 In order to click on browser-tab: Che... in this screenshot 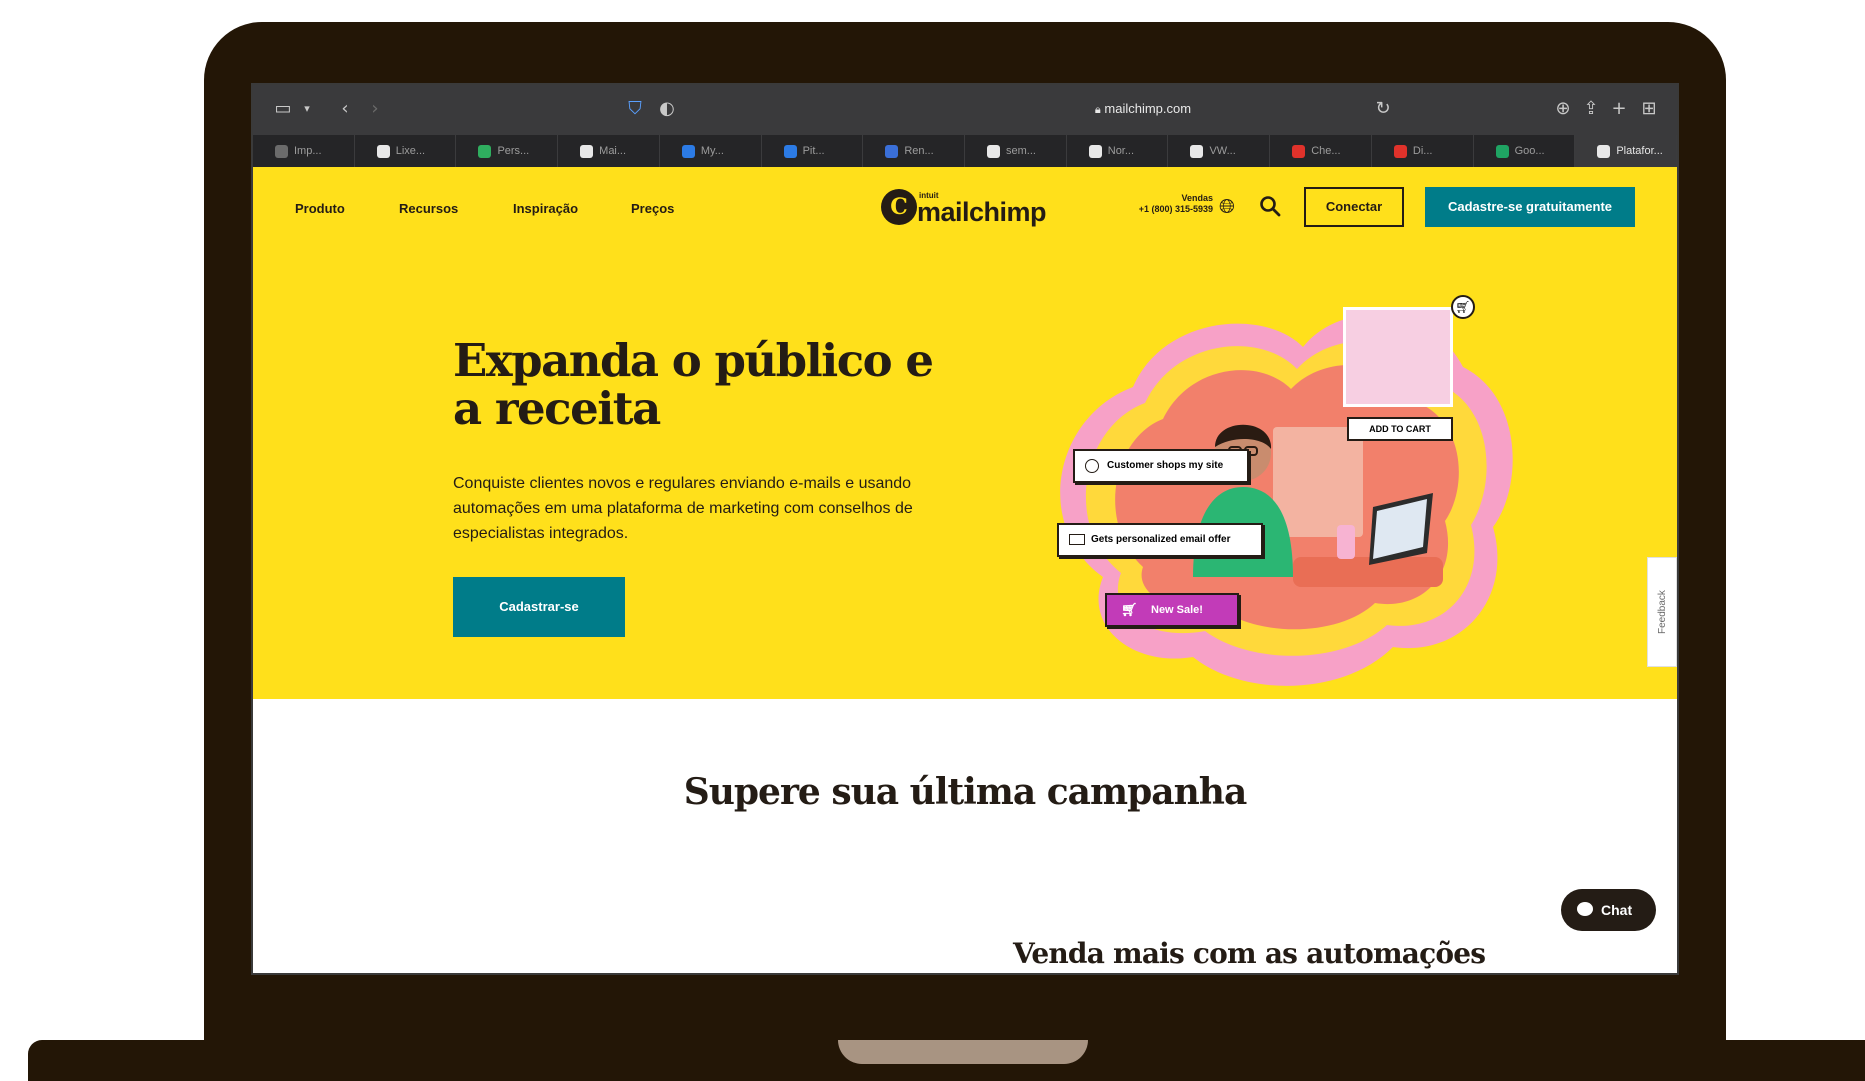, I will do `click(1321, 151)`.